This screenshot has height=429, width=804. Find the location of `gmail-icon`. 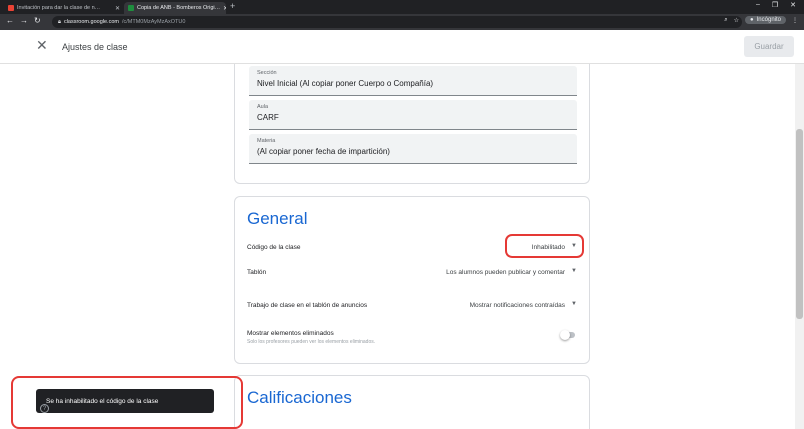

gmail-icon is located at coordinates (11, 8).